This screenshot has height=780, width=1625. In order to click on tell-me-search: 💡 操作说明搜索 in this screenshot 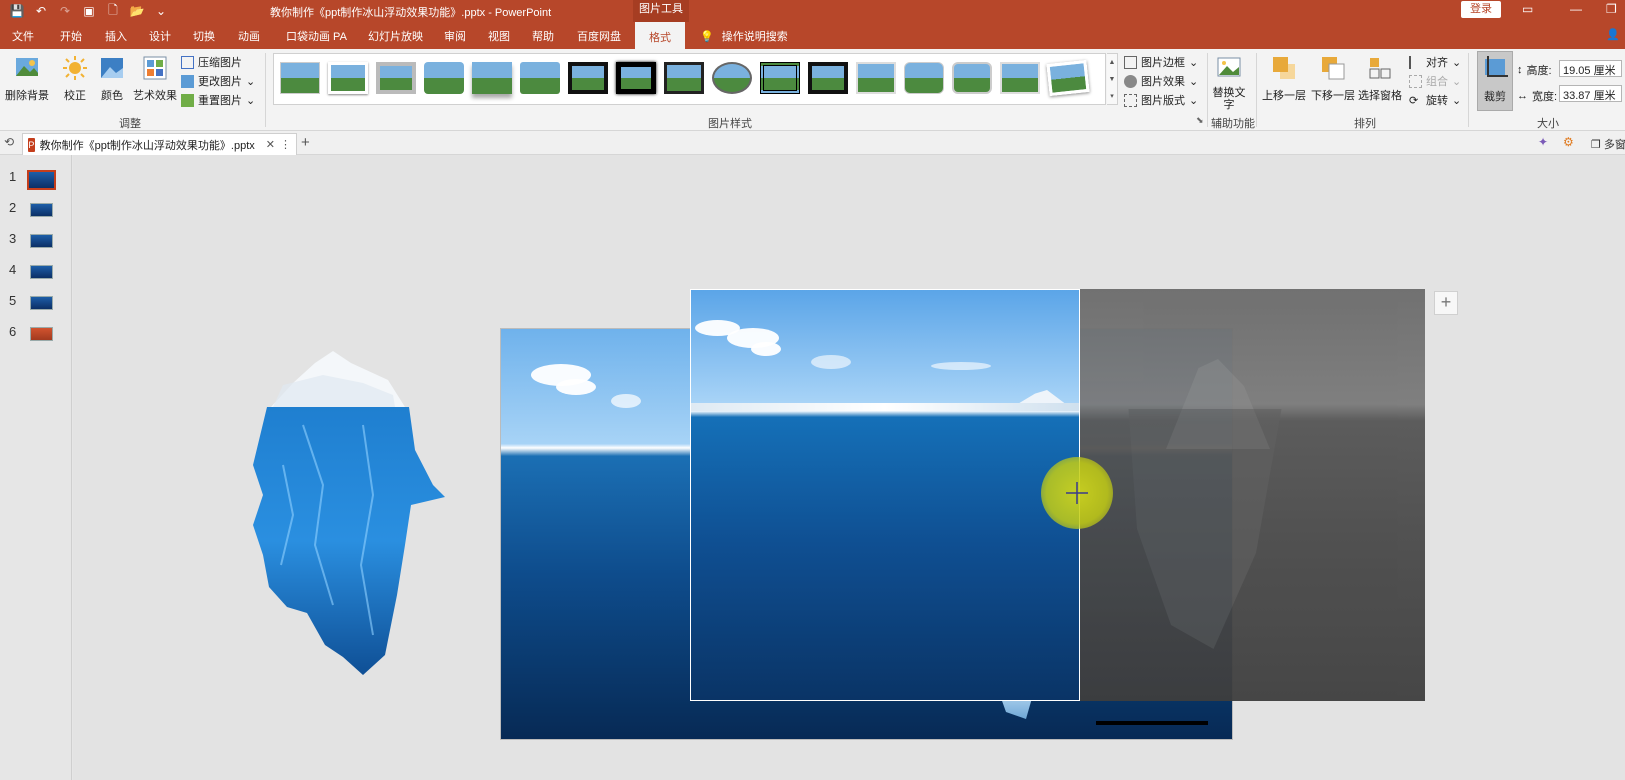, I will do `click(744, 36)`.